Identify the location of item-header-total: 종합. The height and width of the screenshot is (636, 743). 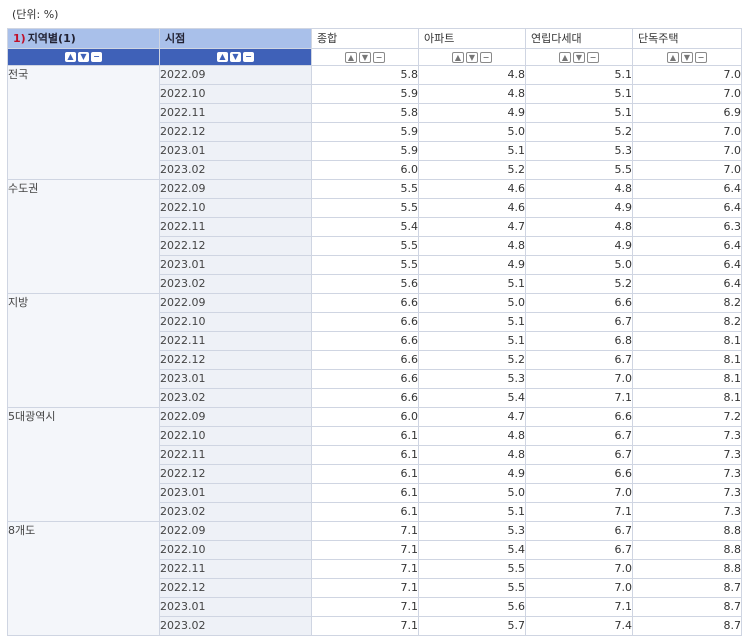
(365, 38).